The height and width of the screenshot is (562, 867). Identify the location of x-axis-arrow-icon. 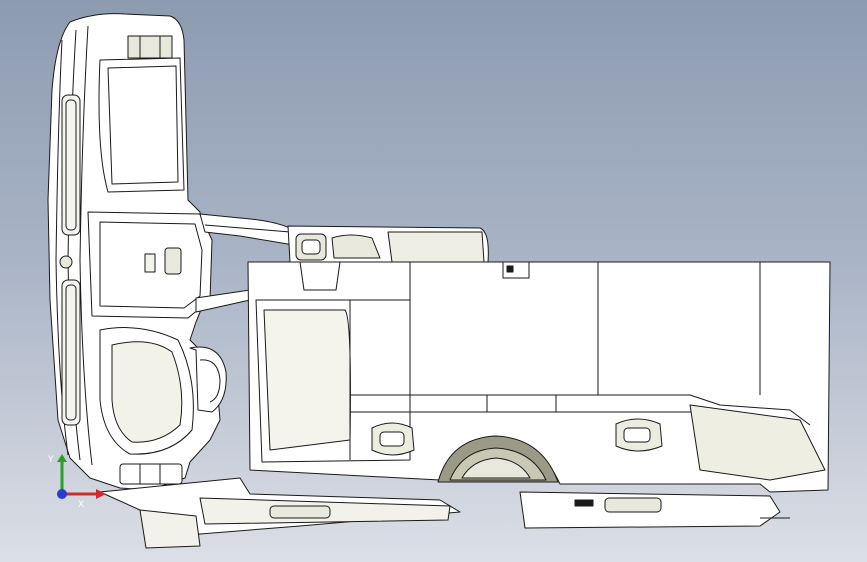
(101, 494).